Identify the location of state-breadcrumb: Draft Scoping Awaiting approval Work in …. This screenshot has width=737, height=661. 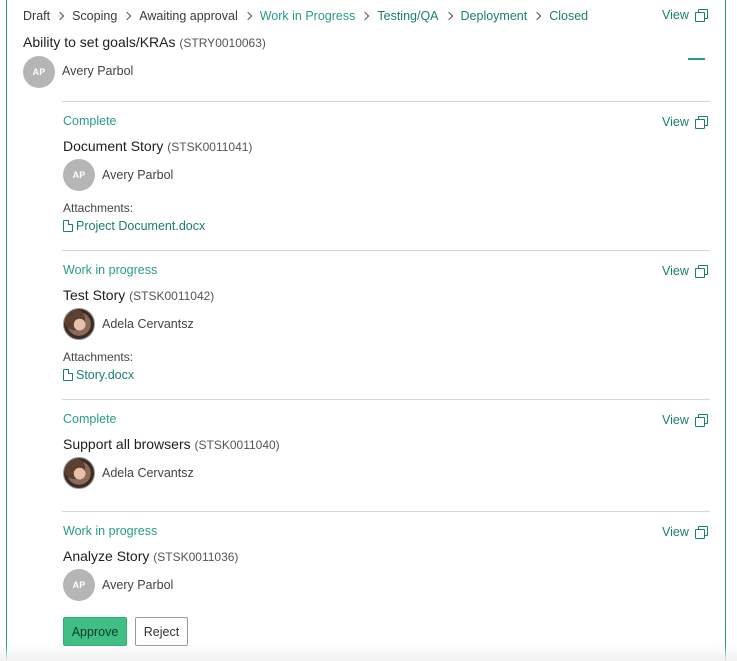
(305, 16).